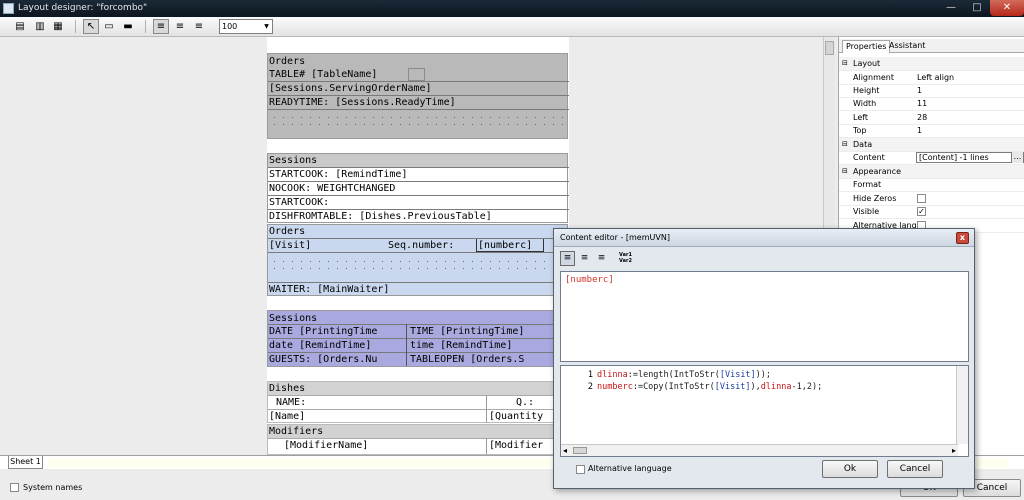 The width and height of the screenshot is (1024, 500). I want to click on zoom-select: 100 ▼, so click(246, 26).